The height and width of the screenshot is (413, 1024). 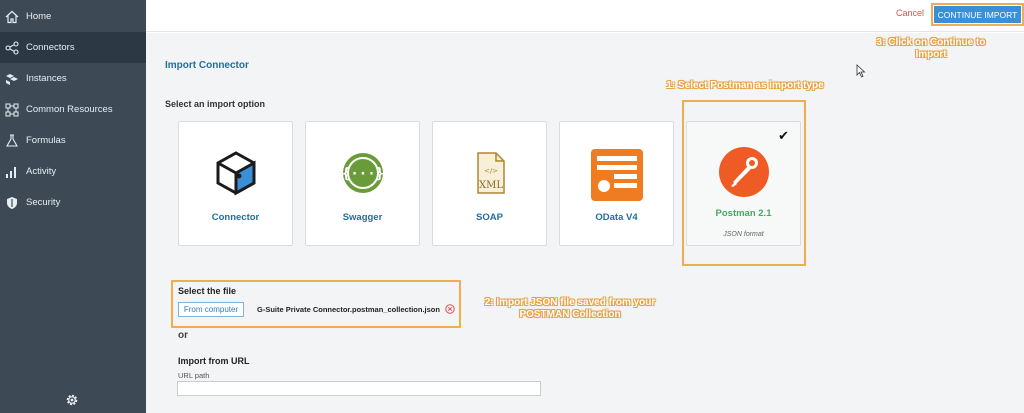 I want to click on option-card-soap: </> XML SOAP, so click(x=489, y=183).